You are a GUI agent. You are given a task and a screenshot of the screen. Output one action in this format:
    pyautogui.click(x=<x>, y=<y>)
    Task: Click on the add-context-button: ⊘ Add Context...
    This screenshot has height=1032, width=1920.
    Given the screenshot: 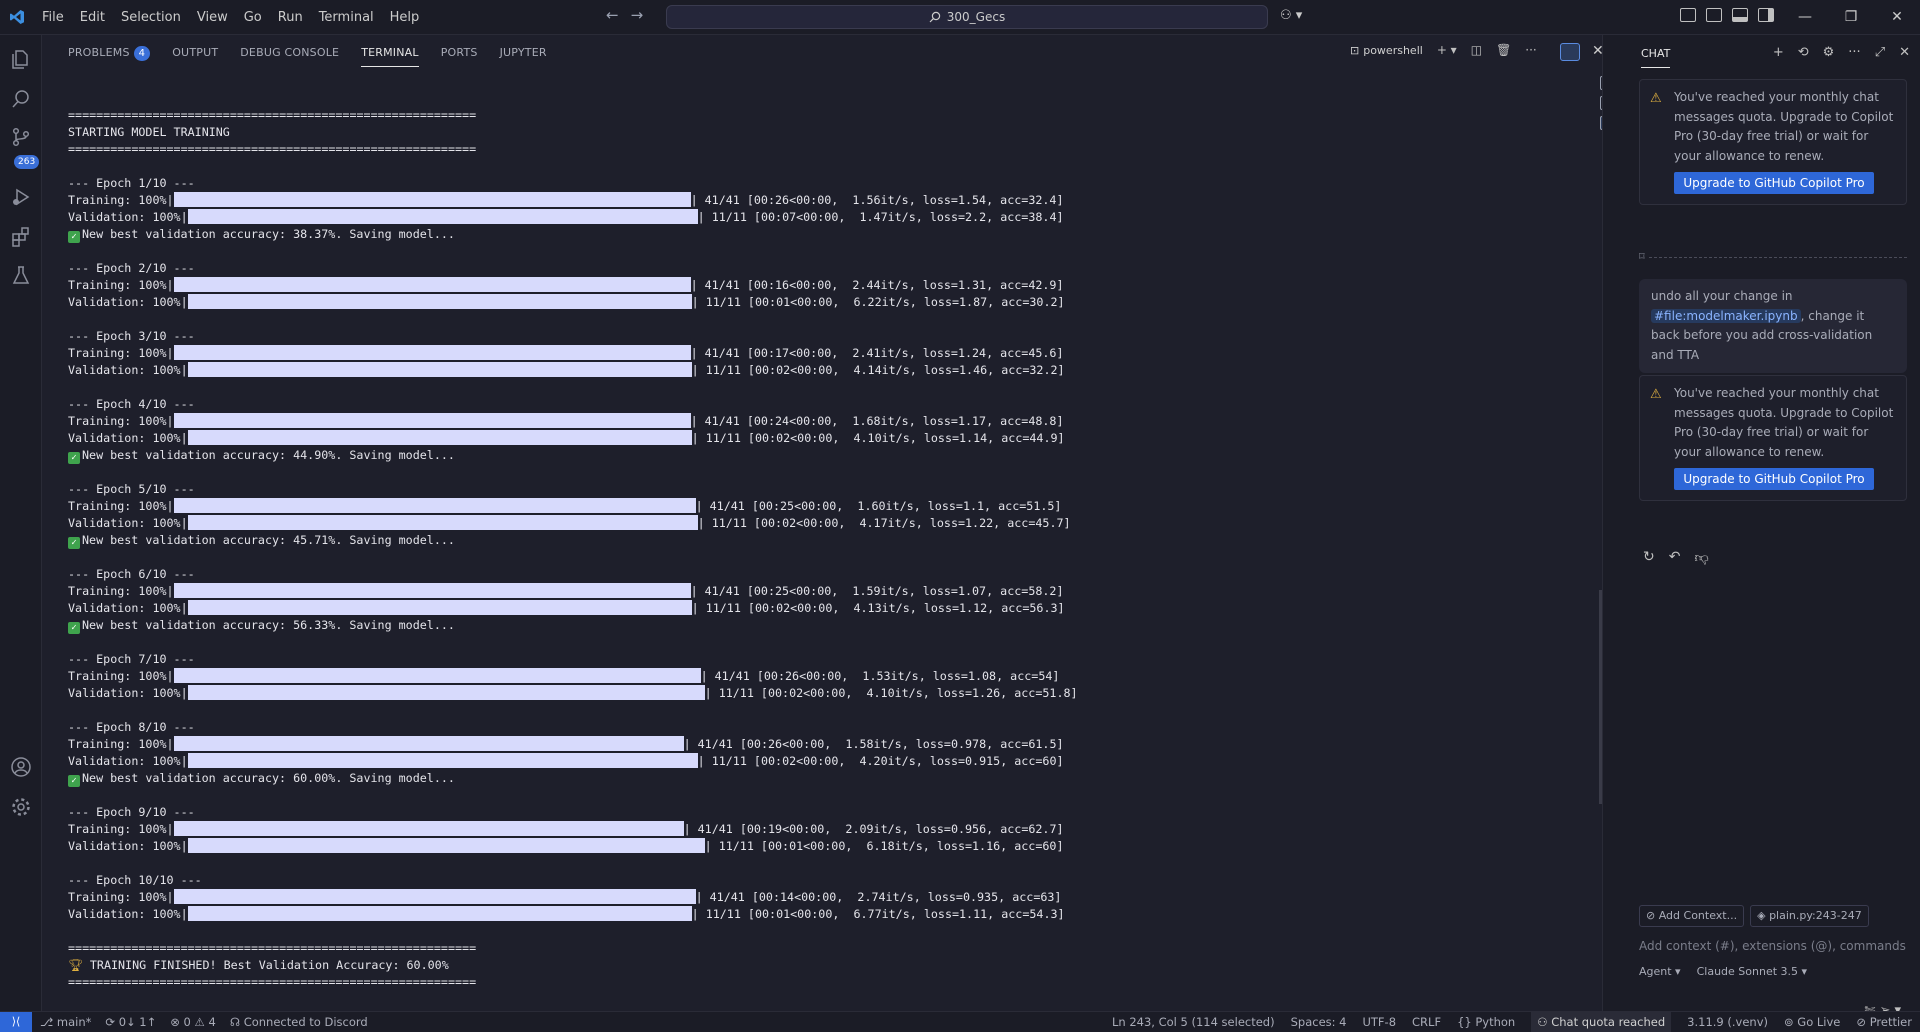 What is the action you would take?
    pyautogui.click(x=1692, y=916)
    